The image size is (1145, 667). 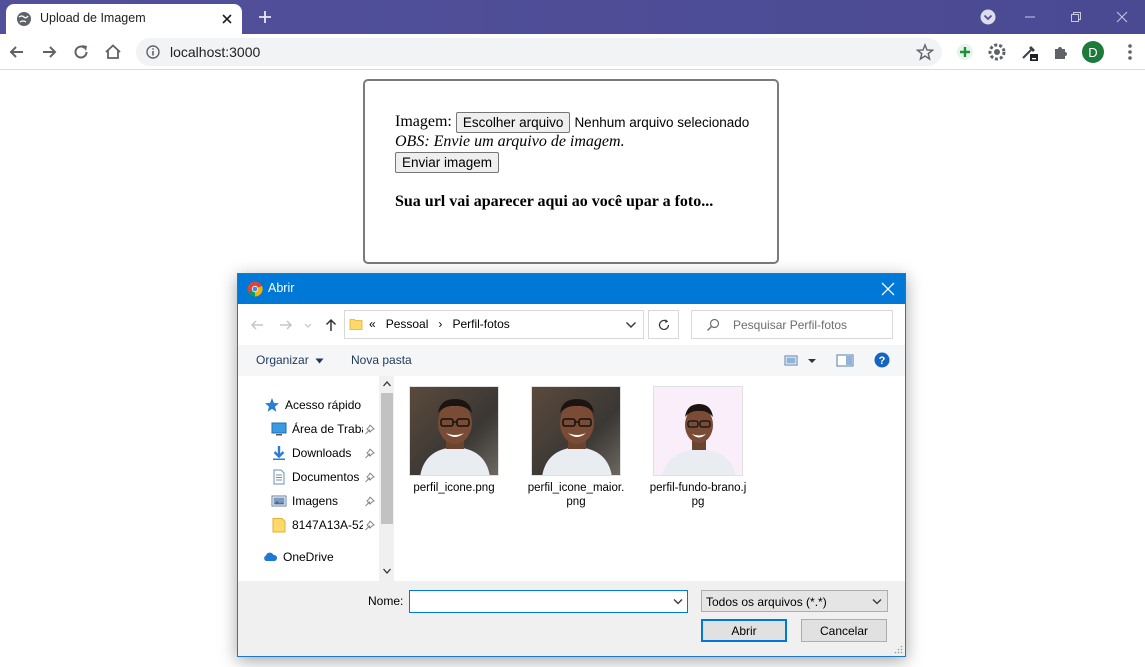 I want to click on tree-label: Documentos, so click(x=326, y=477).